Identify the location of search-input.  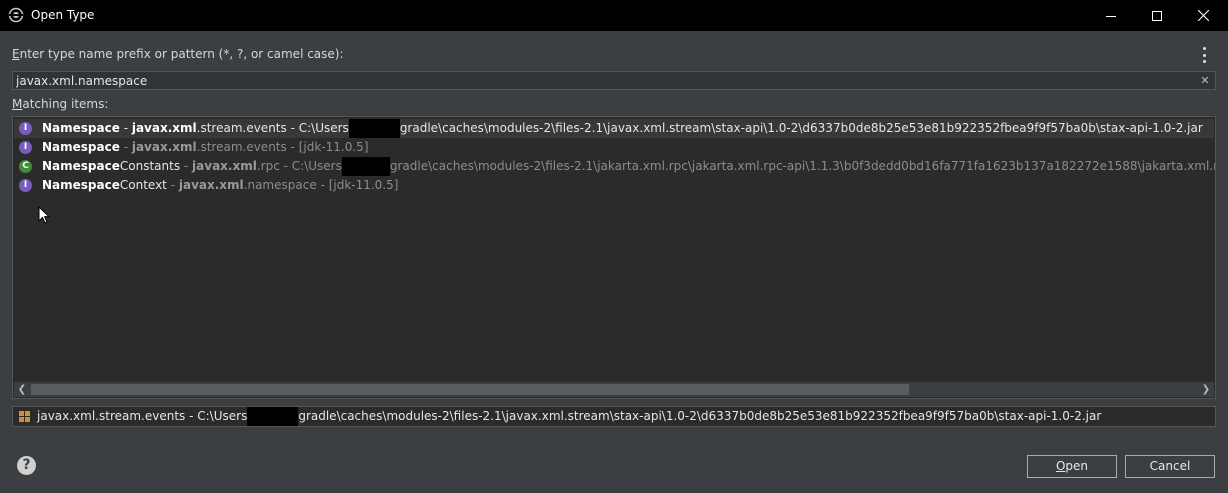
(601, 80).